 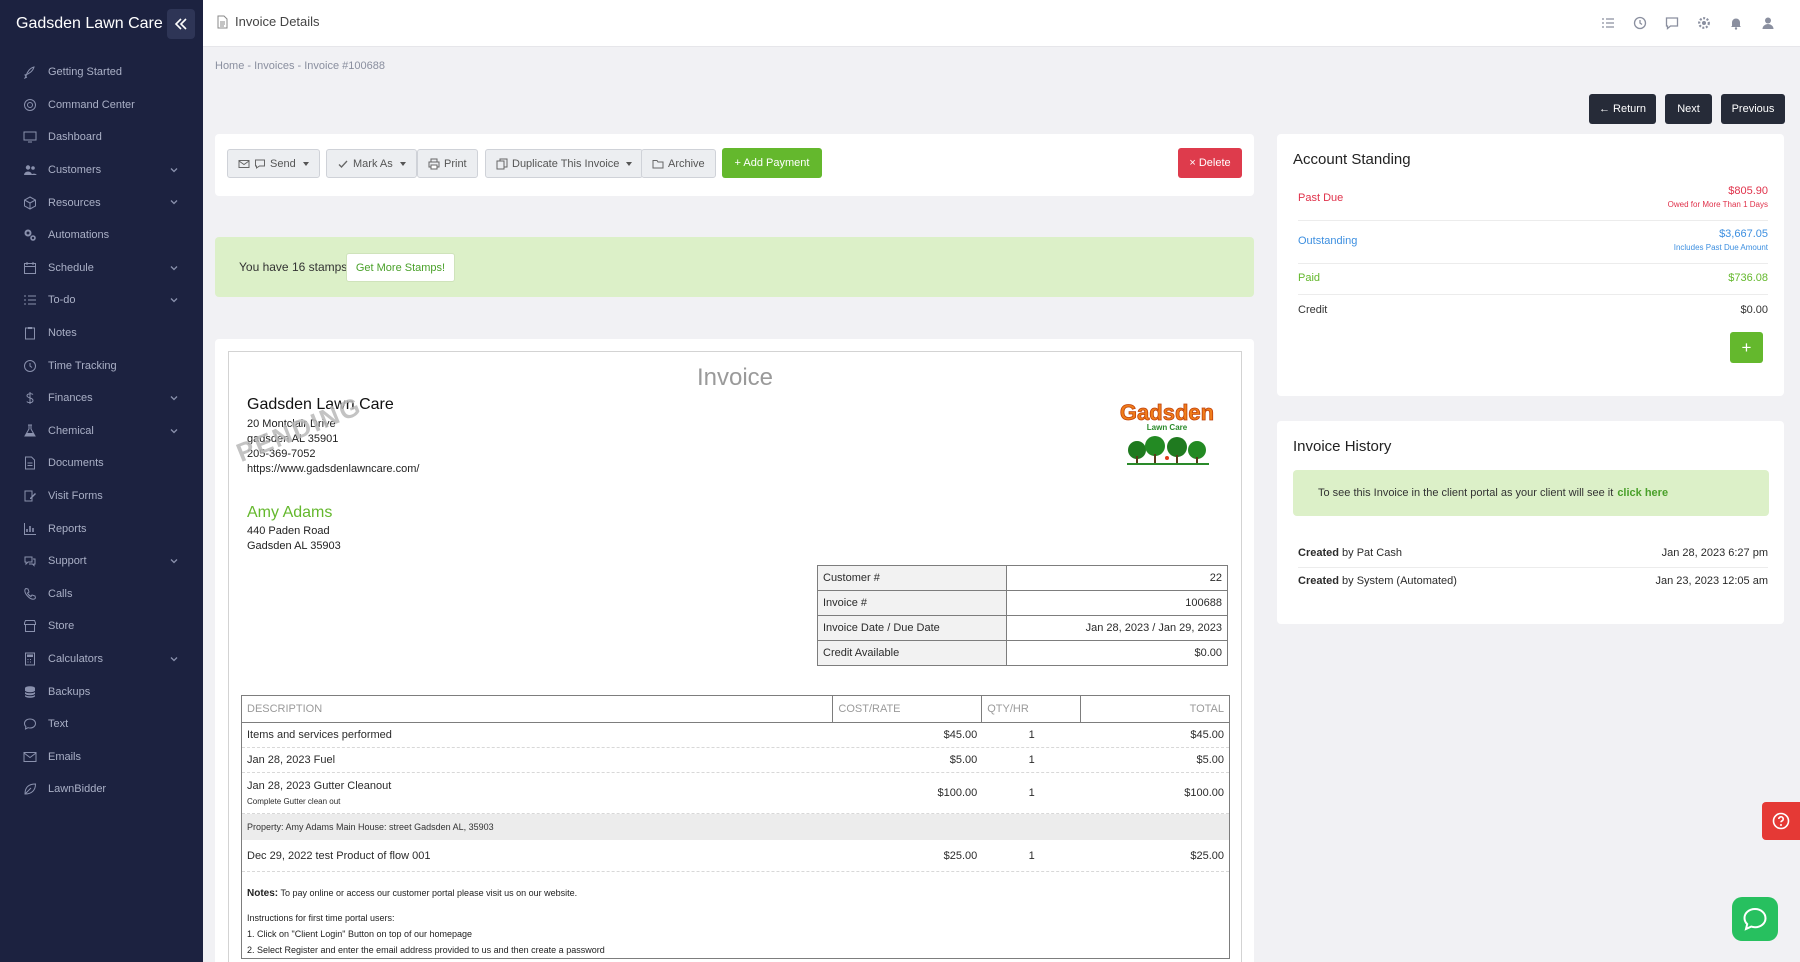 I want to click on duplicate-invoice-dropdown: Duplicate This Invoice, so click(x=564, y=163).